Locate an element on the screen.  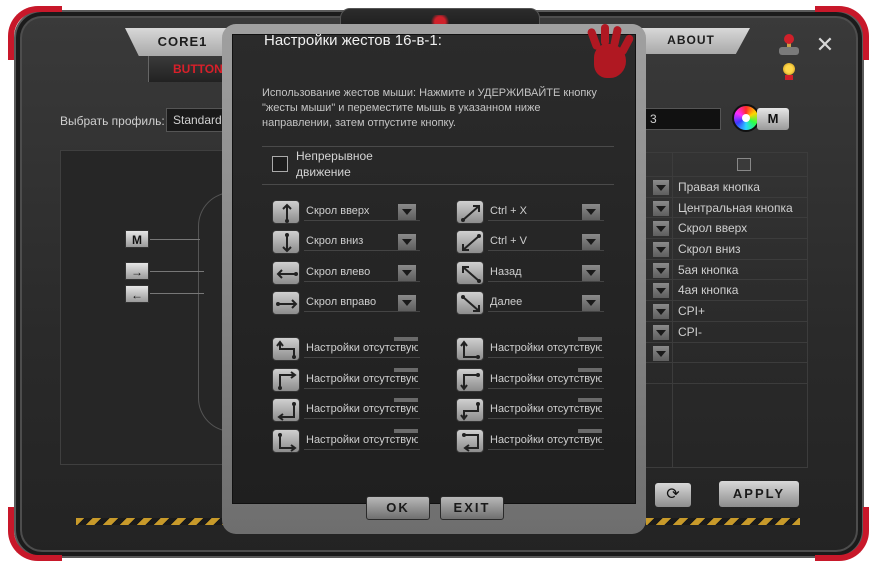
joystick-icon is located at coordinates (789, 45).